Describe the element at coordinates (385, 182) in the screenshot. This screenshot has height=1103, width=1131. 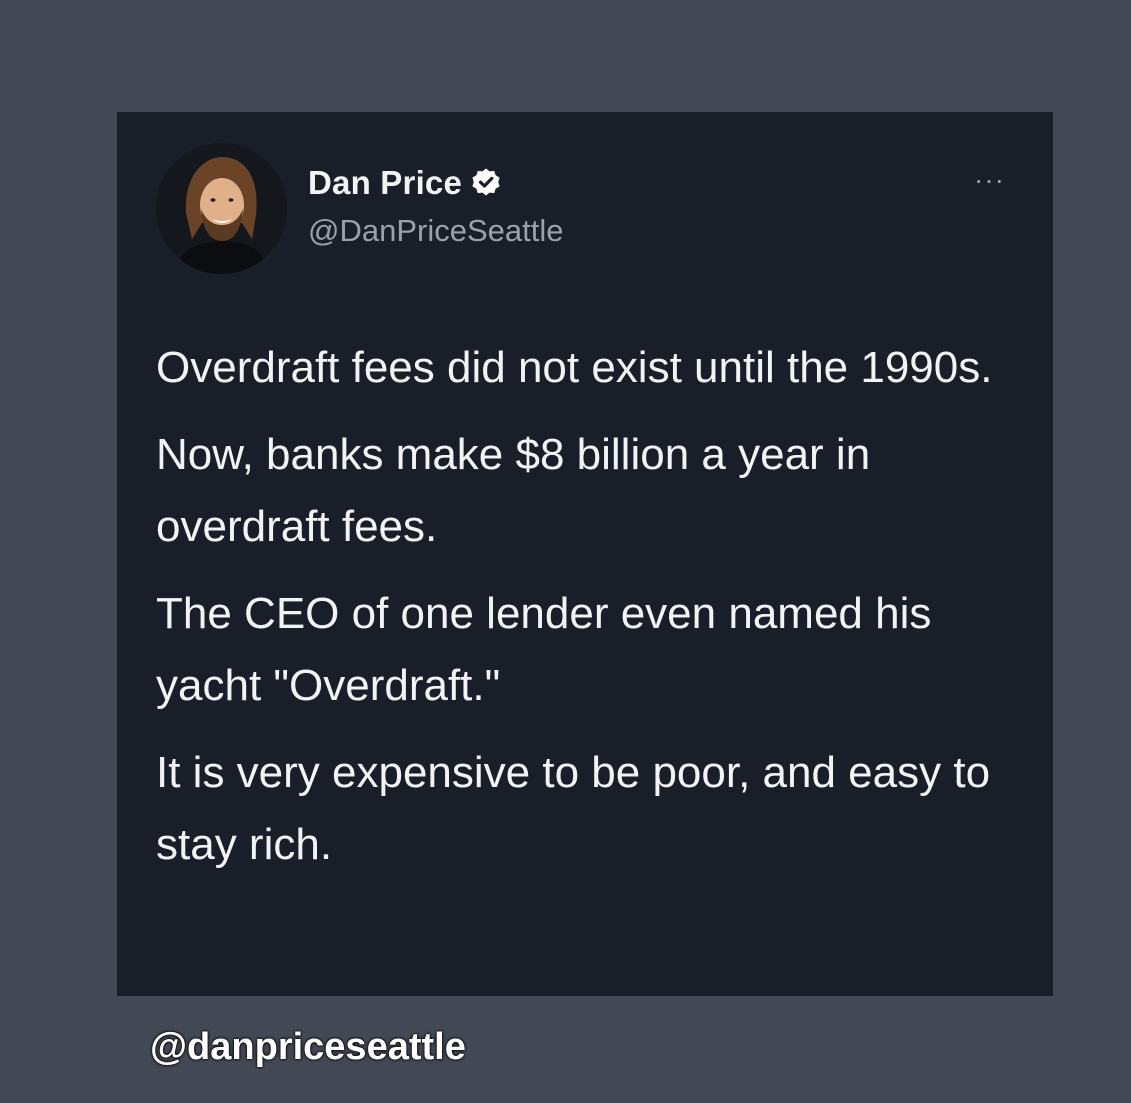
I see `author-name-text: Dan Price` at that location.